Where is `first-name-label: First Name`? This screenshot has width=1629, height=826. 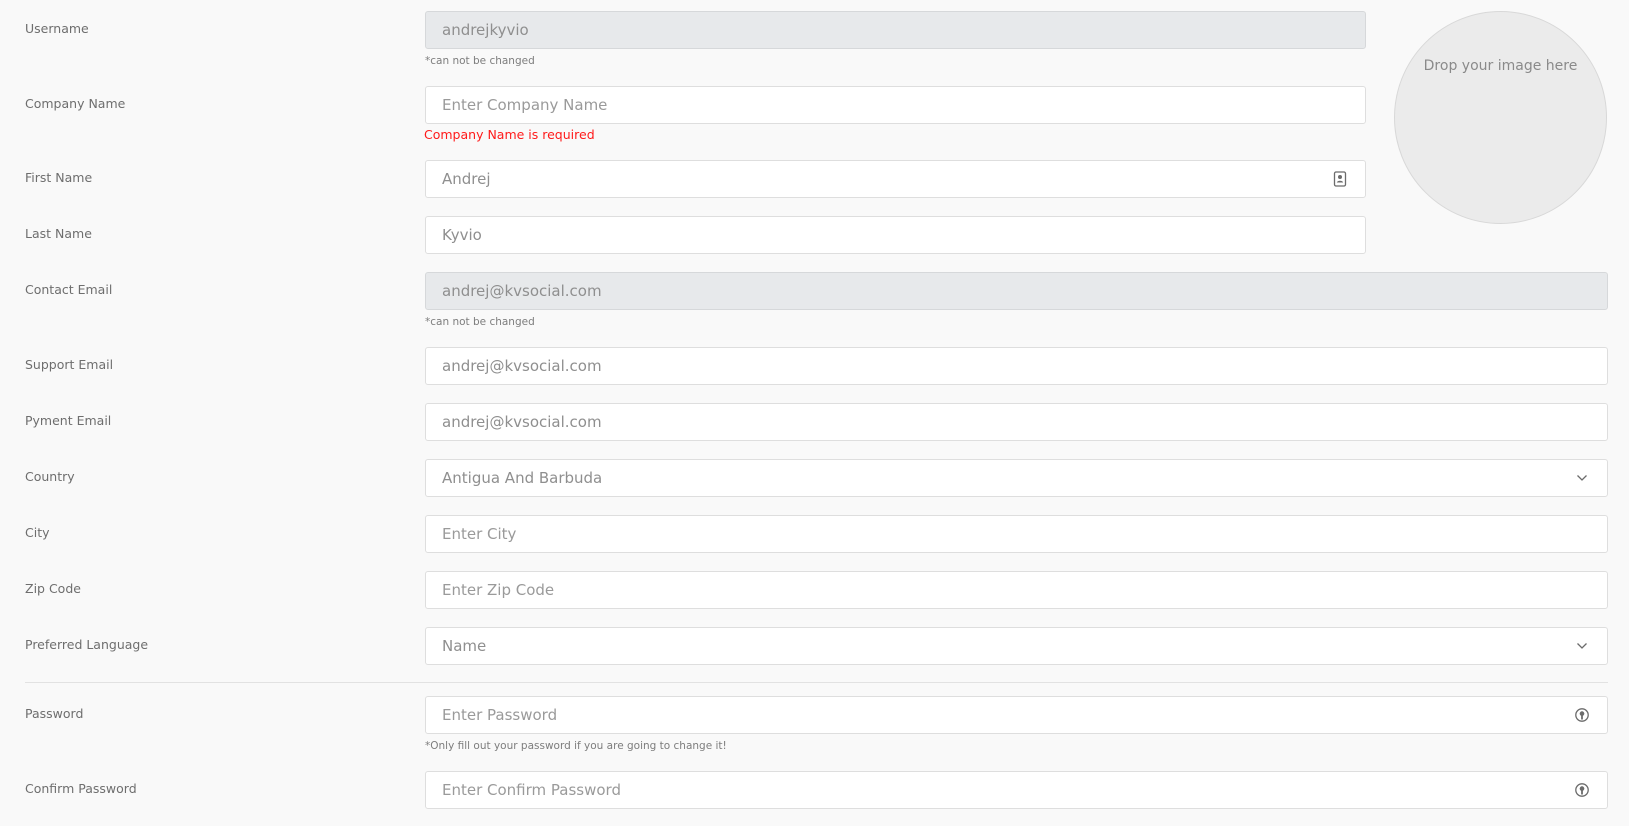 first-name-label: First Name is located at coordinates (59, 177).